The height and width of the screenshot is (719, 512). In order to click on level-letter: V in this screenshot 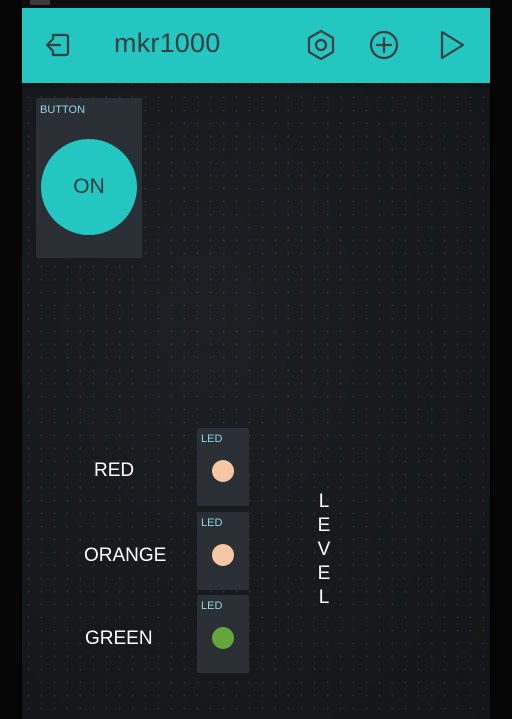, I will do `click(324, 549)`.